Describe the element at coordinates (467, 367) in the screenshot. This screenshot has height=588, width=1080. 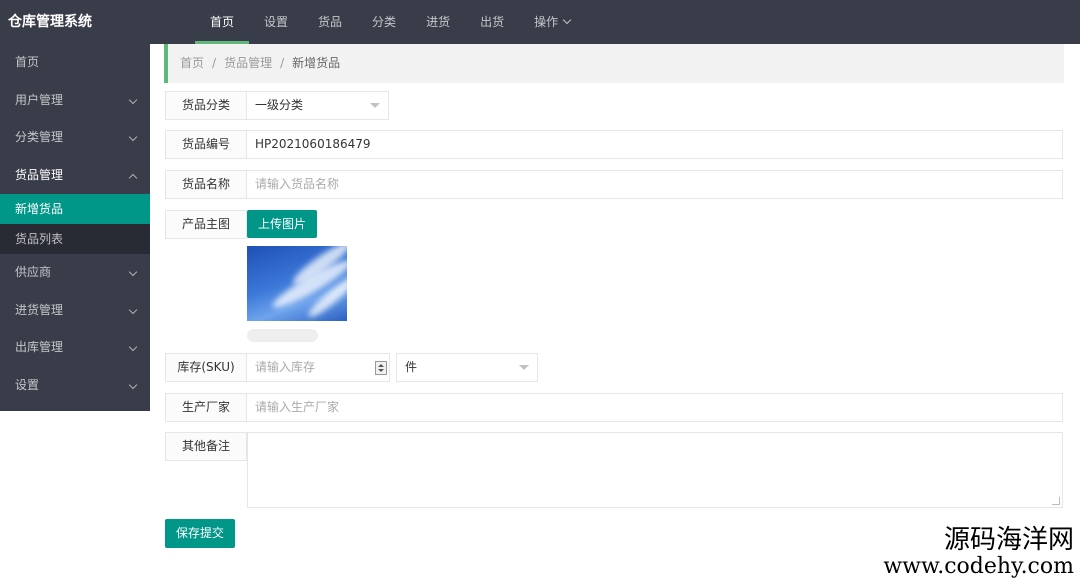
I see `unit-select: 件` at that location.